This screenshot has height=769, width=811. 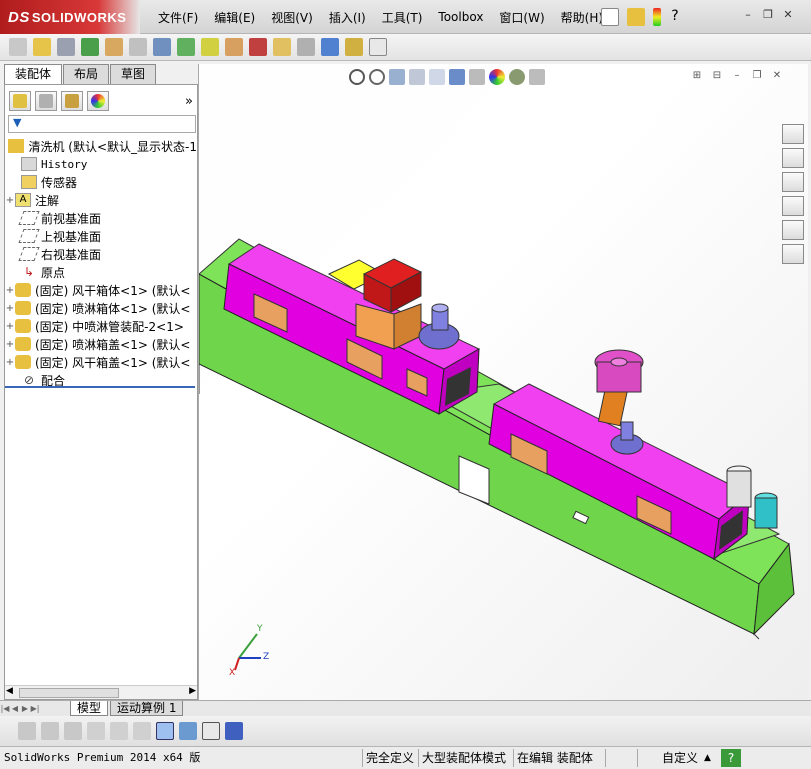 What do you see at coordinates (211, 731) in the screenshot?
I see `table-view-icon` at bounding box center [211, 731].